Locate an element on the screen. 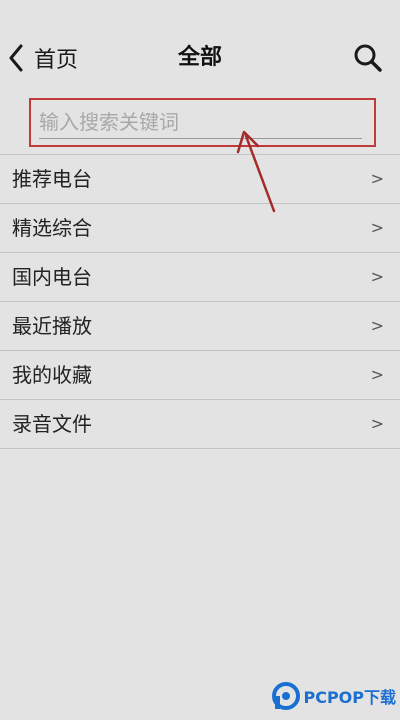 This screenshot has height=720, width=400. pcpop-logo-icon is located at coordinates (286, 696).